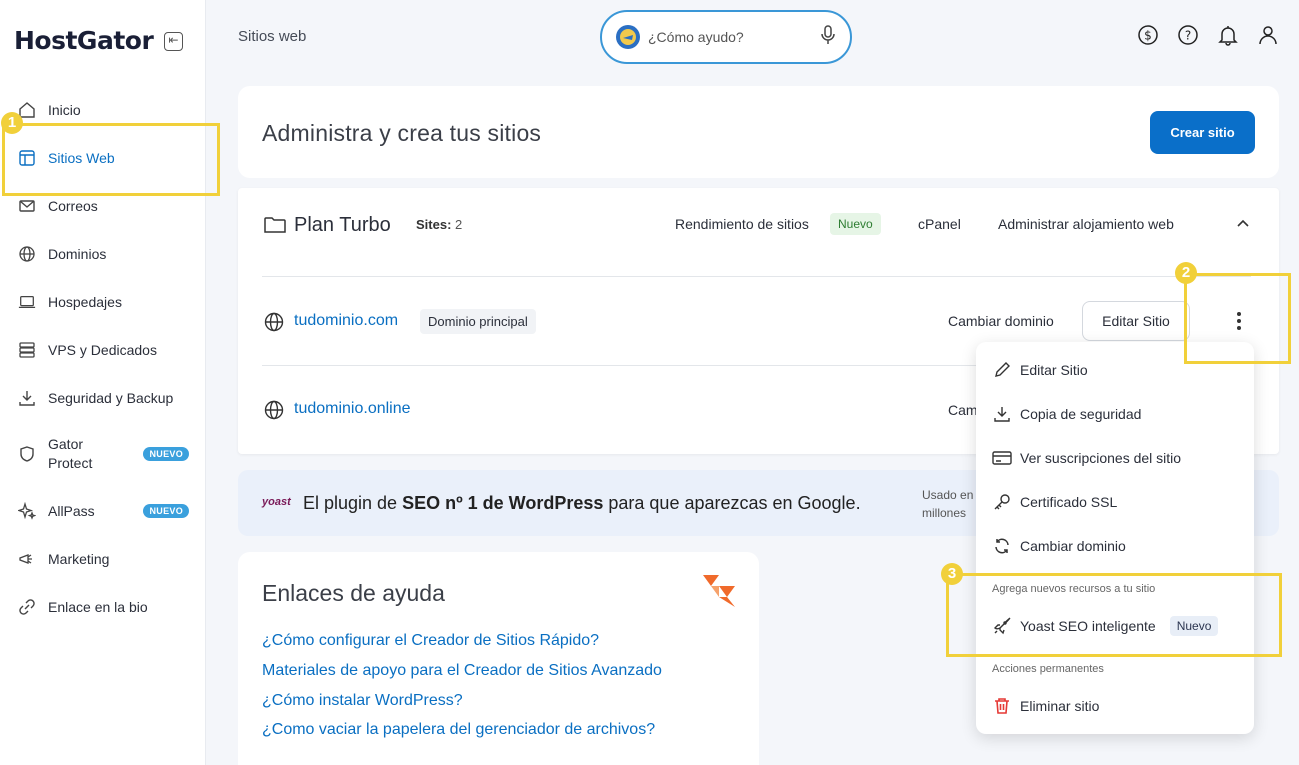  Describe the element at coordinates (103, 511) in the screenshot. I see `sidebar-item-allpass: AllPass NUEVO` at that location.